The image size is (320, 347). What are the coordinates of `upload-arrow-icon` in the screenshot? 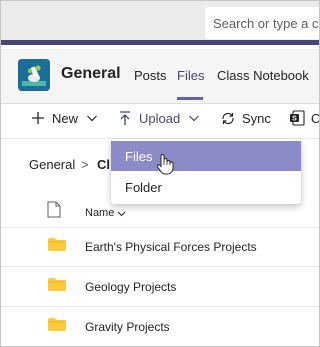 It's located at (125, 118).